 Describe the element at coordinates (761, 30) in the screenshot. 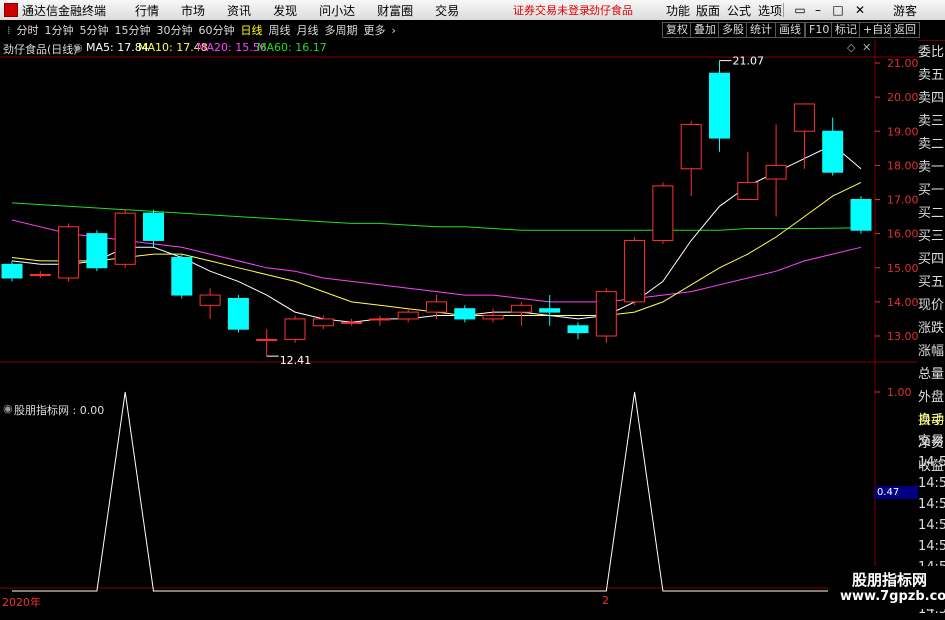

I see `tool-statistics: 统计` at that location.